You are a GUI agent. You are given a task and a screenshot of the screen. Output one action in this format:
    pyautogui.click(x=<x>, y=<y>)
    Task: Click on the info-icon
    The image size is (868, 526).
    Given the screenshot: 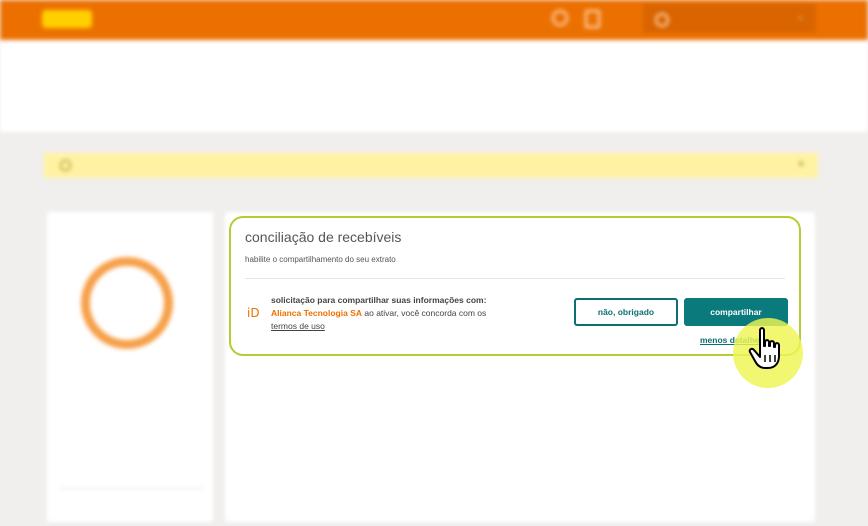 What is the action you would take?
    pyautogui.click(x=65, y=165)
    